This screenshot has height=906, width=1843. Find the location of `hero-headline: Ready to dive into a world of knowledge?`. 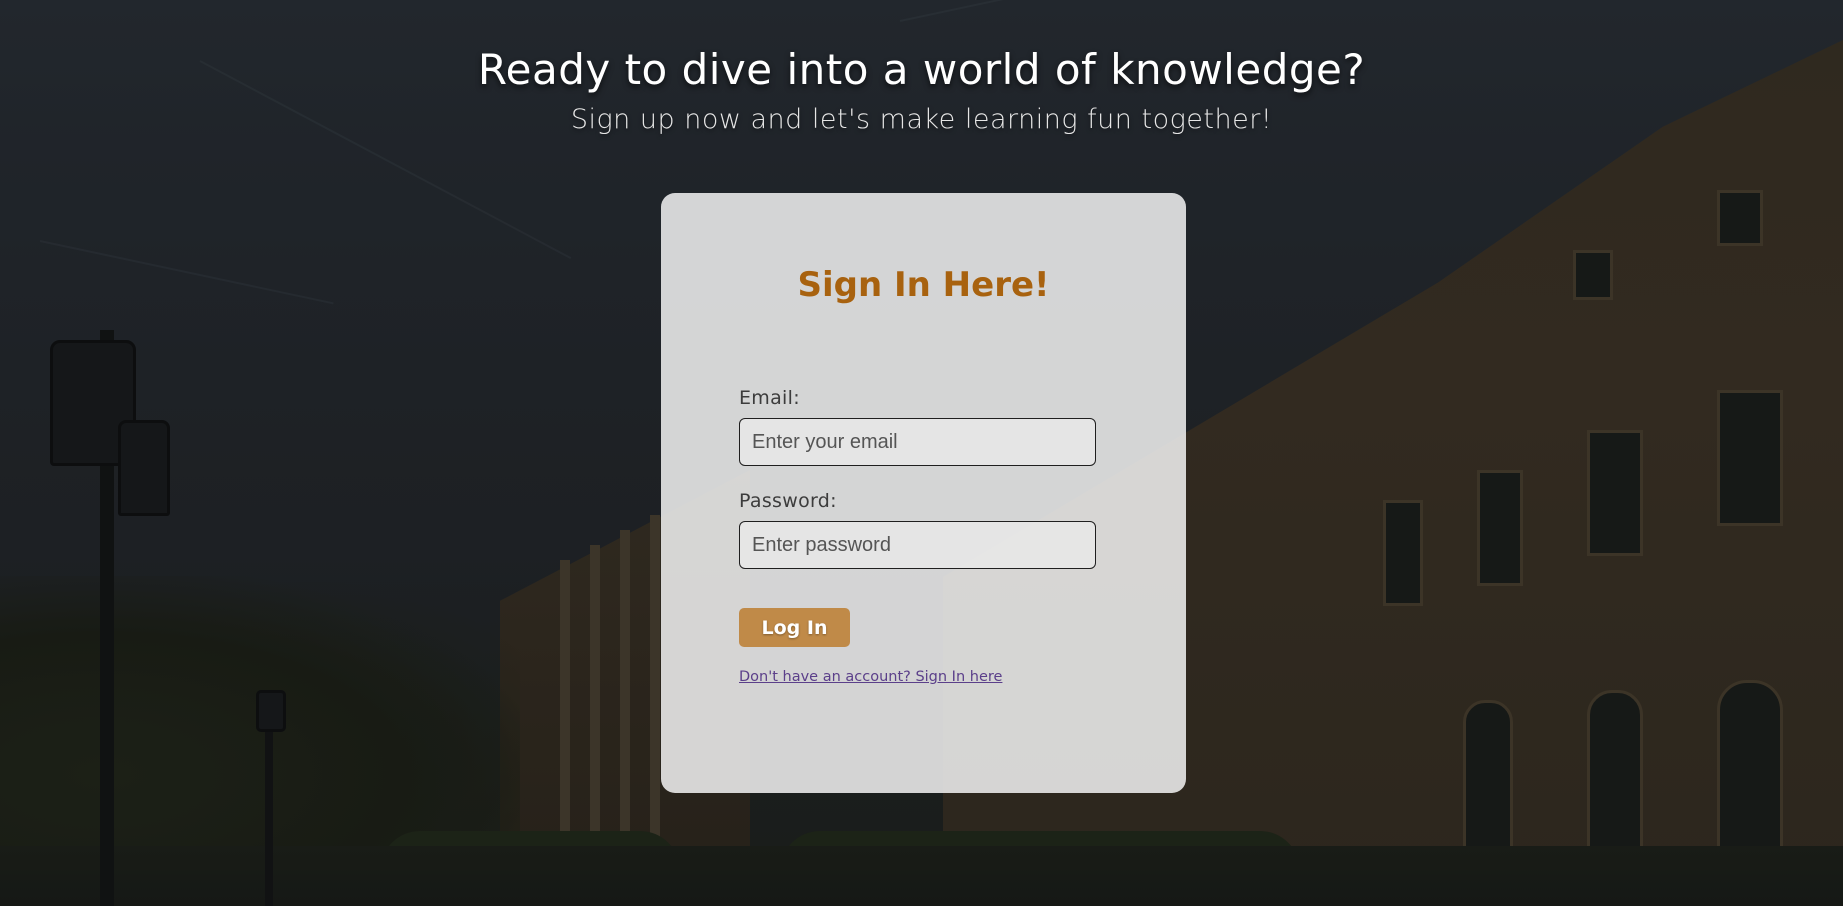

hero-headline: Ready to dive into a world of knowledge? is located at coordinates (921, 69).